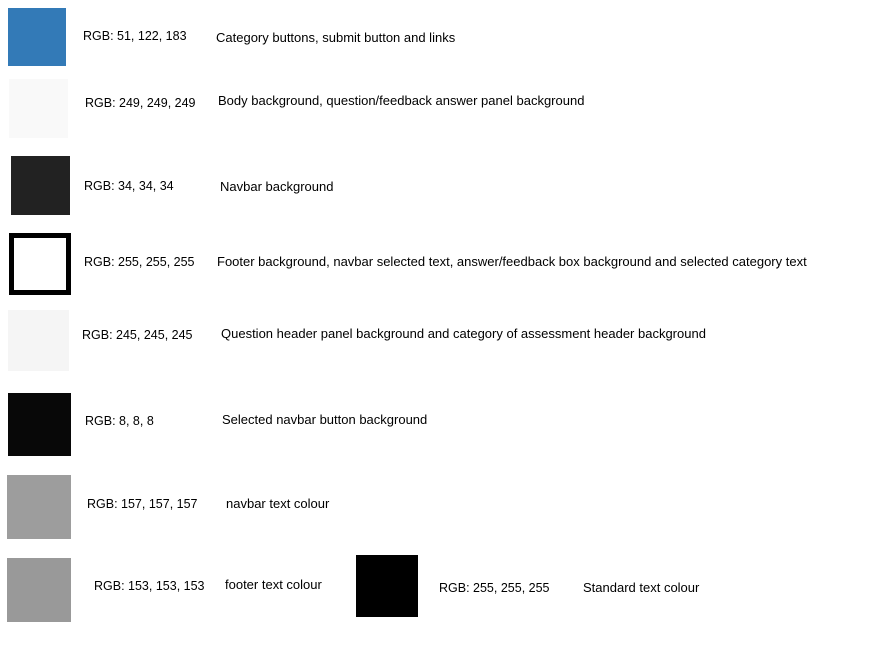  Describe the element at coordinates (149, 586) in the screenshot. I see `rgb-label: RGB: 153, 153, 153` at that location.